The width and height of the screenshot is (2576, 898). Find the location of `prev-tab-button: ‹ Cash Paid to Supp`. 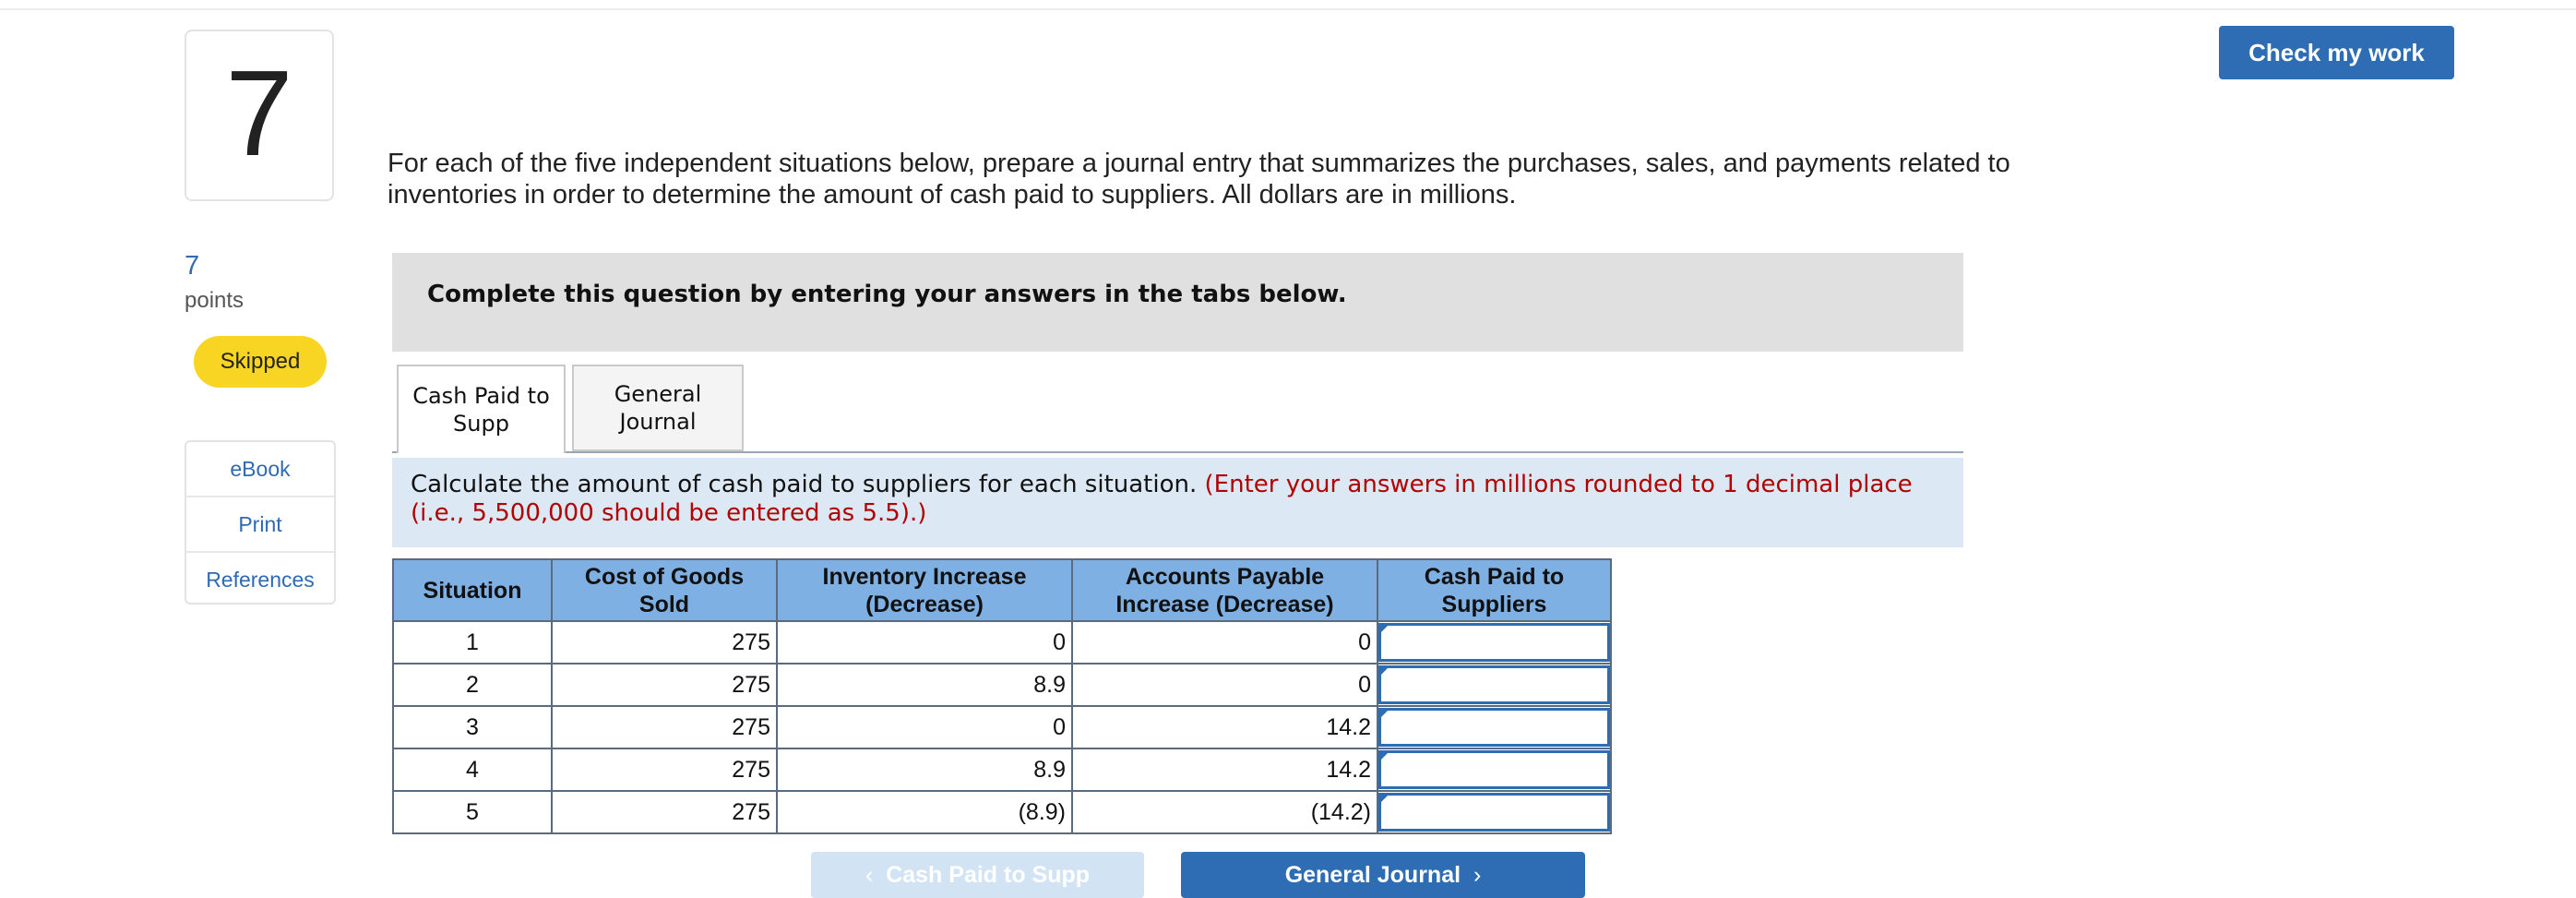

prev-tab-button: ‹ Cash Paid to Supp is located at coordinates (978, 875).